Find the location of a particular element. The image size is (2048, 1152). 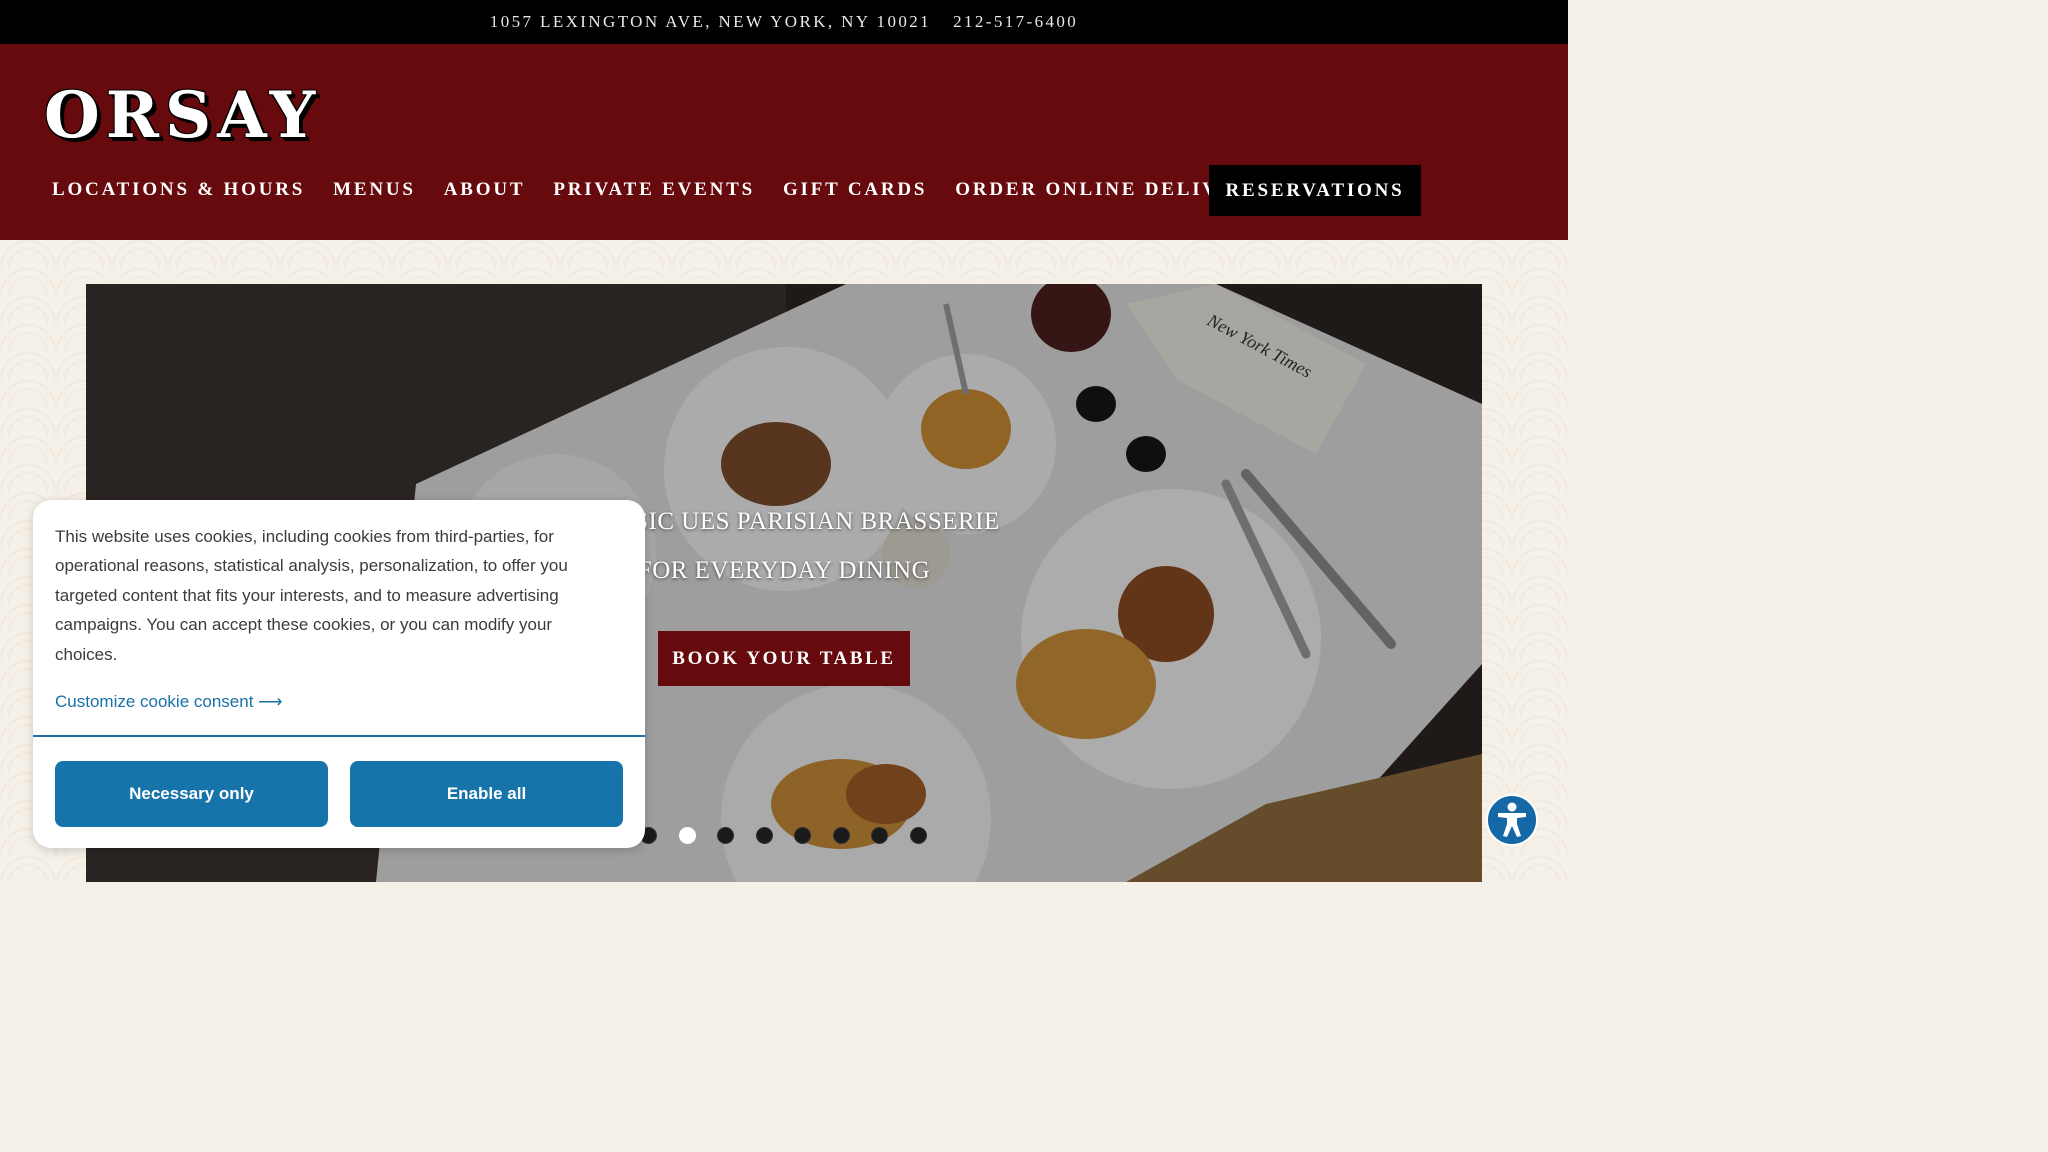

slide-indicator is located at coordinates (794, 835).